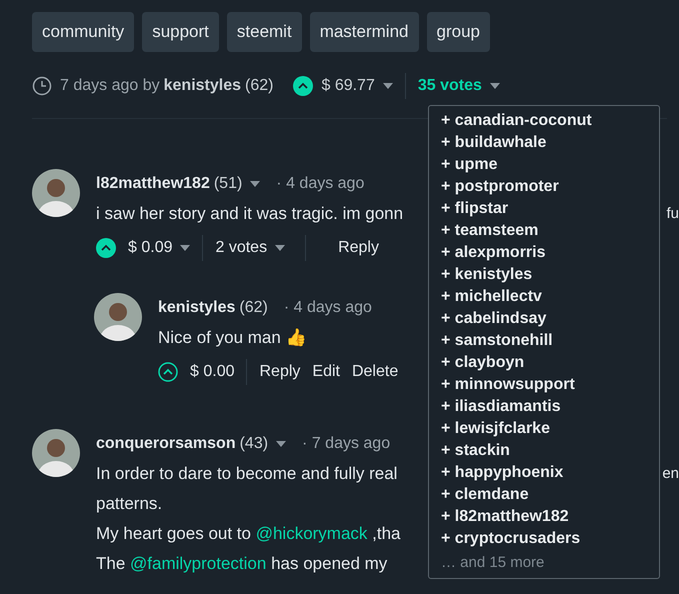  What do you see at coordinates (250, 214) in the screenshot?
I see `comment-text: i saw her story and it was tragic. im gonn` at bounding box center [250, 214].